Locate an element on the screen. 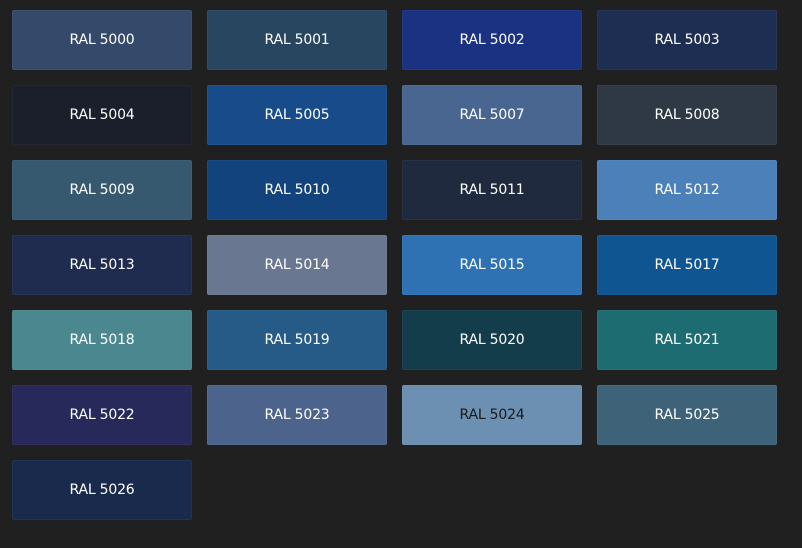  swatch-ral-5015: RAL 5015 is located at coordinates (492, 265).